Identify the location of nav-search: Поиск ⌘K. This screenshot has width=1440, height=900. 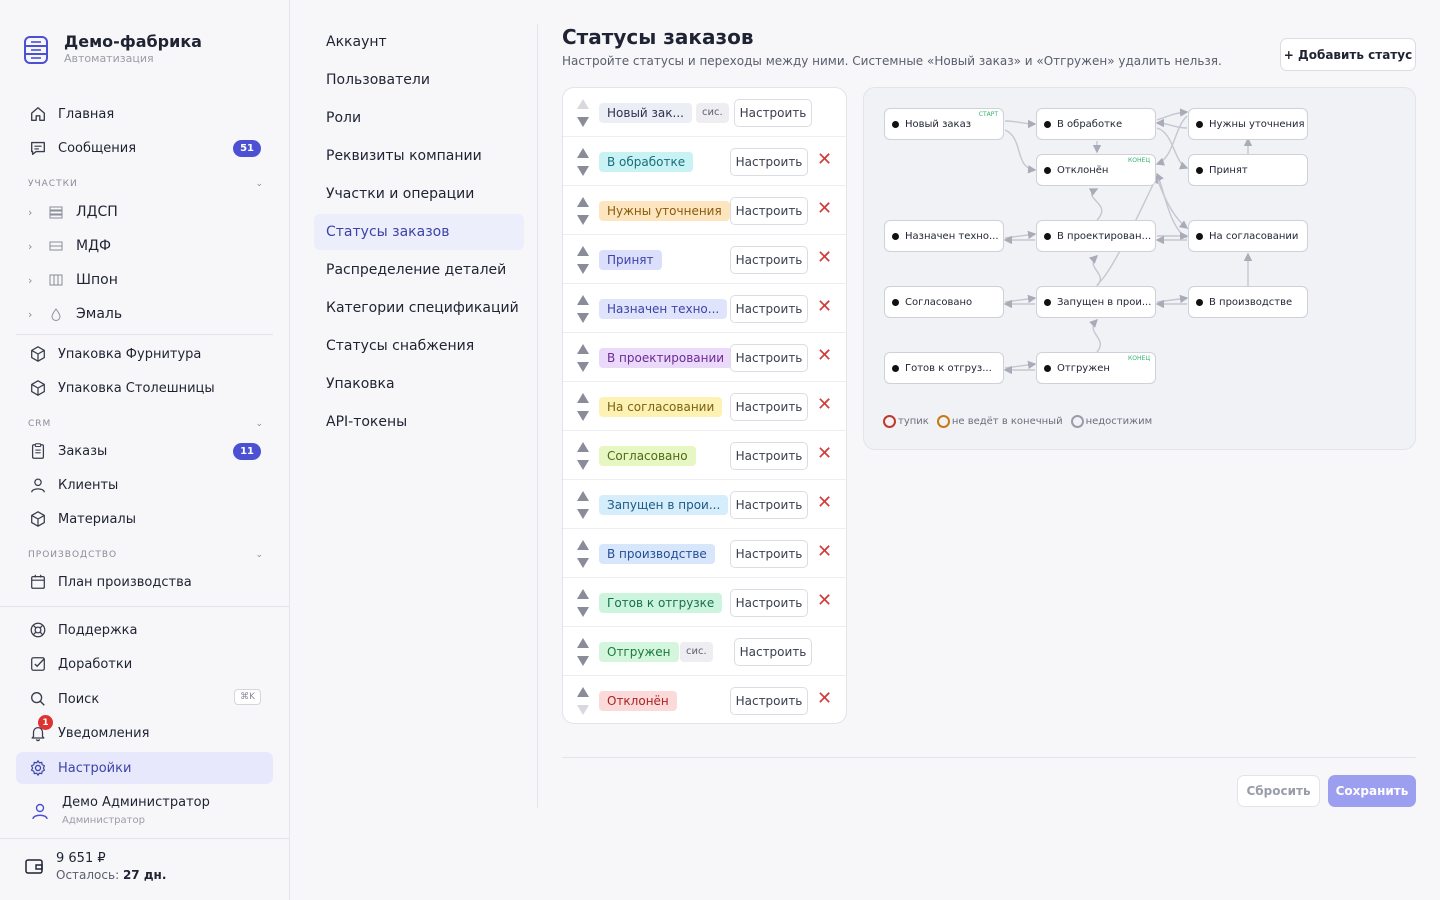
(144, 699).